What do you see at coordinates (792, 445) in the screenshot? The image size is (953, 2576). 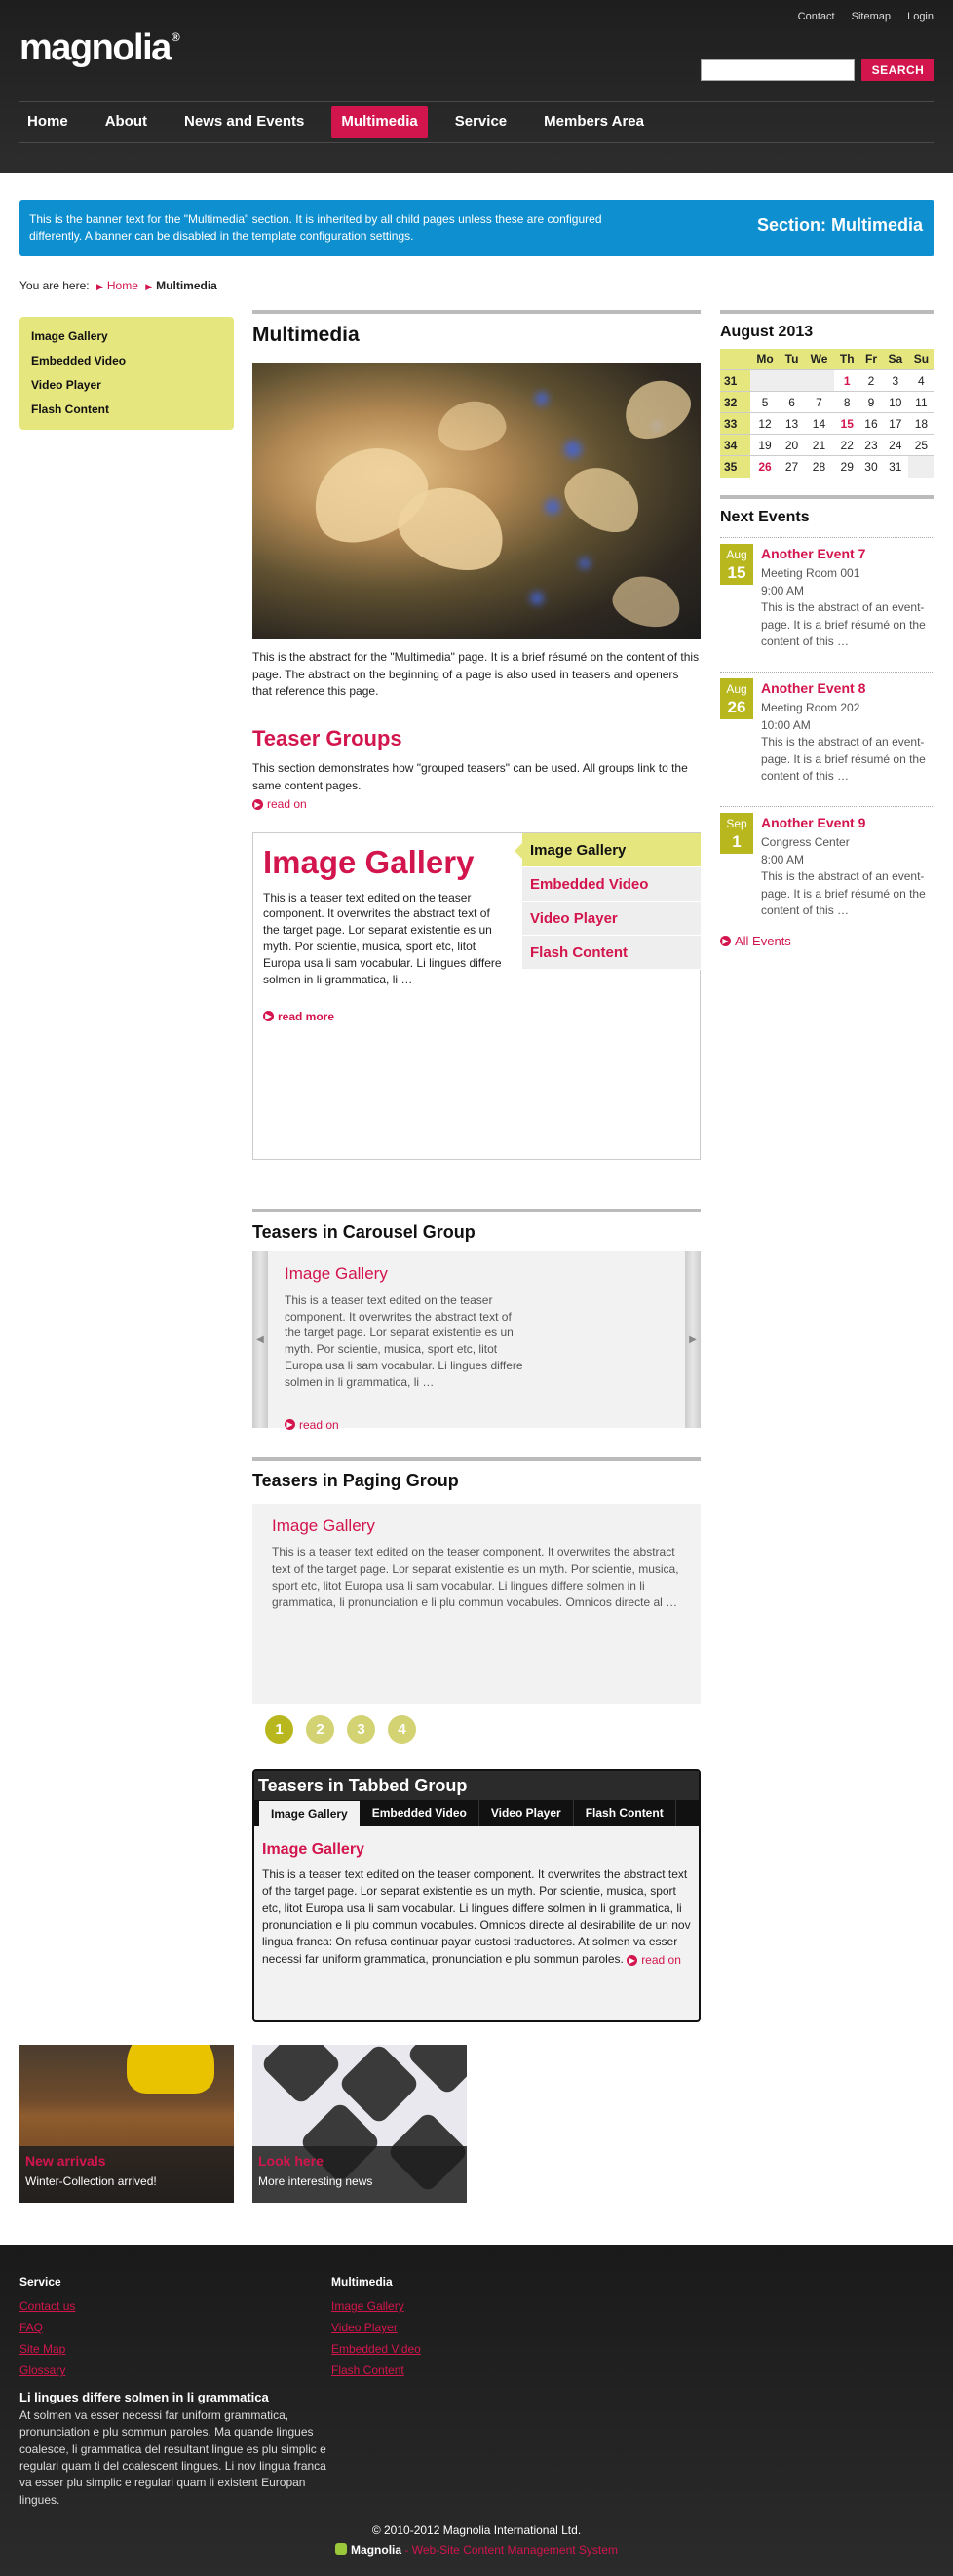 I see `calendar-day: 20` at bounding box center [792, 445].